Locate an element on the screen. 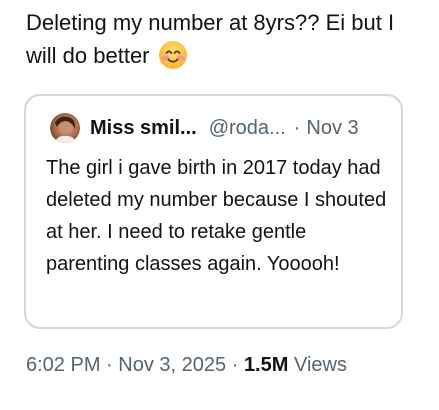 Image resolution: width=439 pixels, height=410 pixels. views-count: 1.5M is located at coordinates (266, 365).